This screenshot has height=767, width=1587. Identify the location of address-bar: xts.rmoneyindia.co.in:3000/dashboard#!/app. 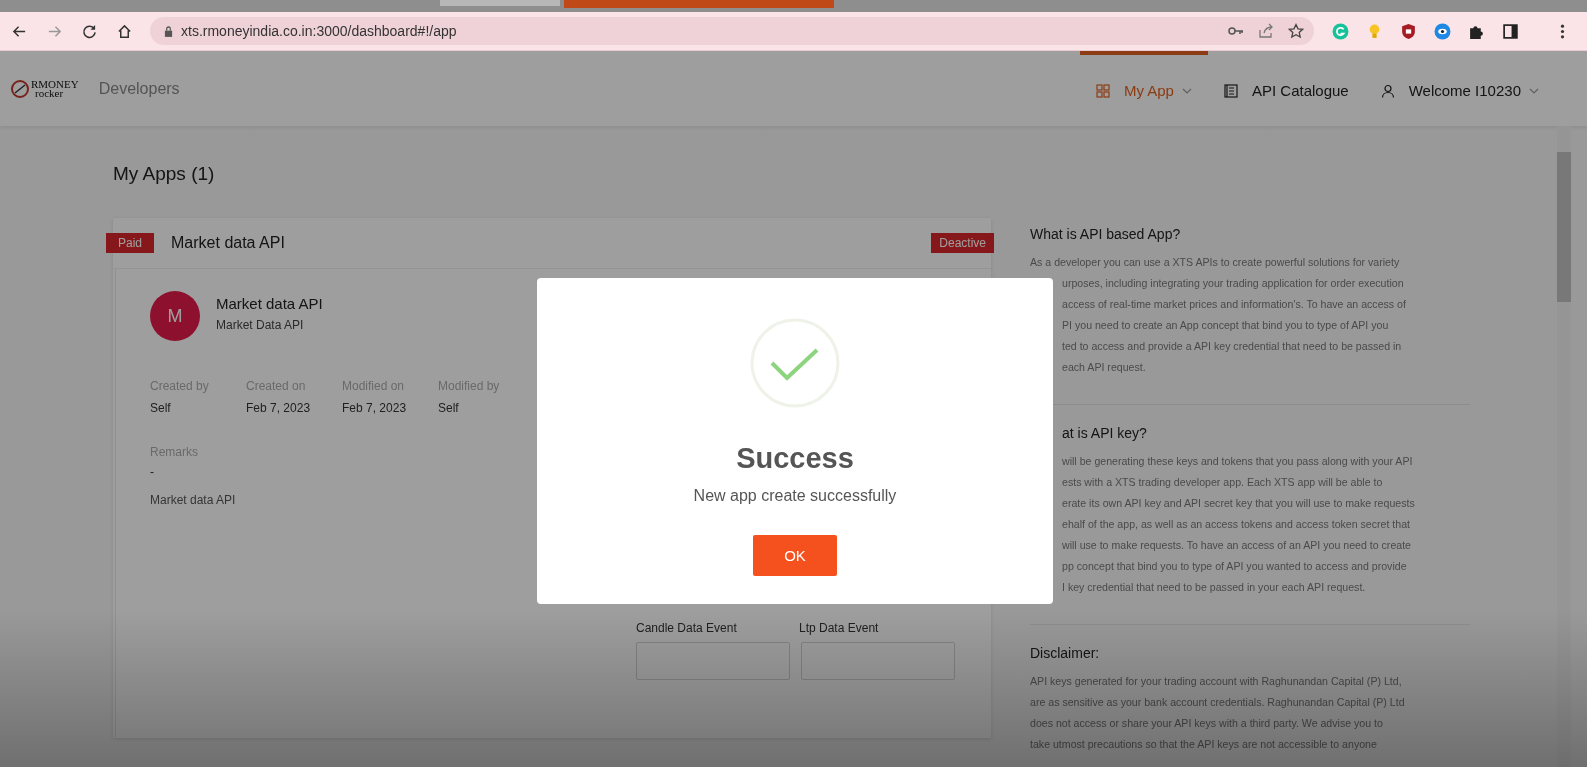
(732, 31).